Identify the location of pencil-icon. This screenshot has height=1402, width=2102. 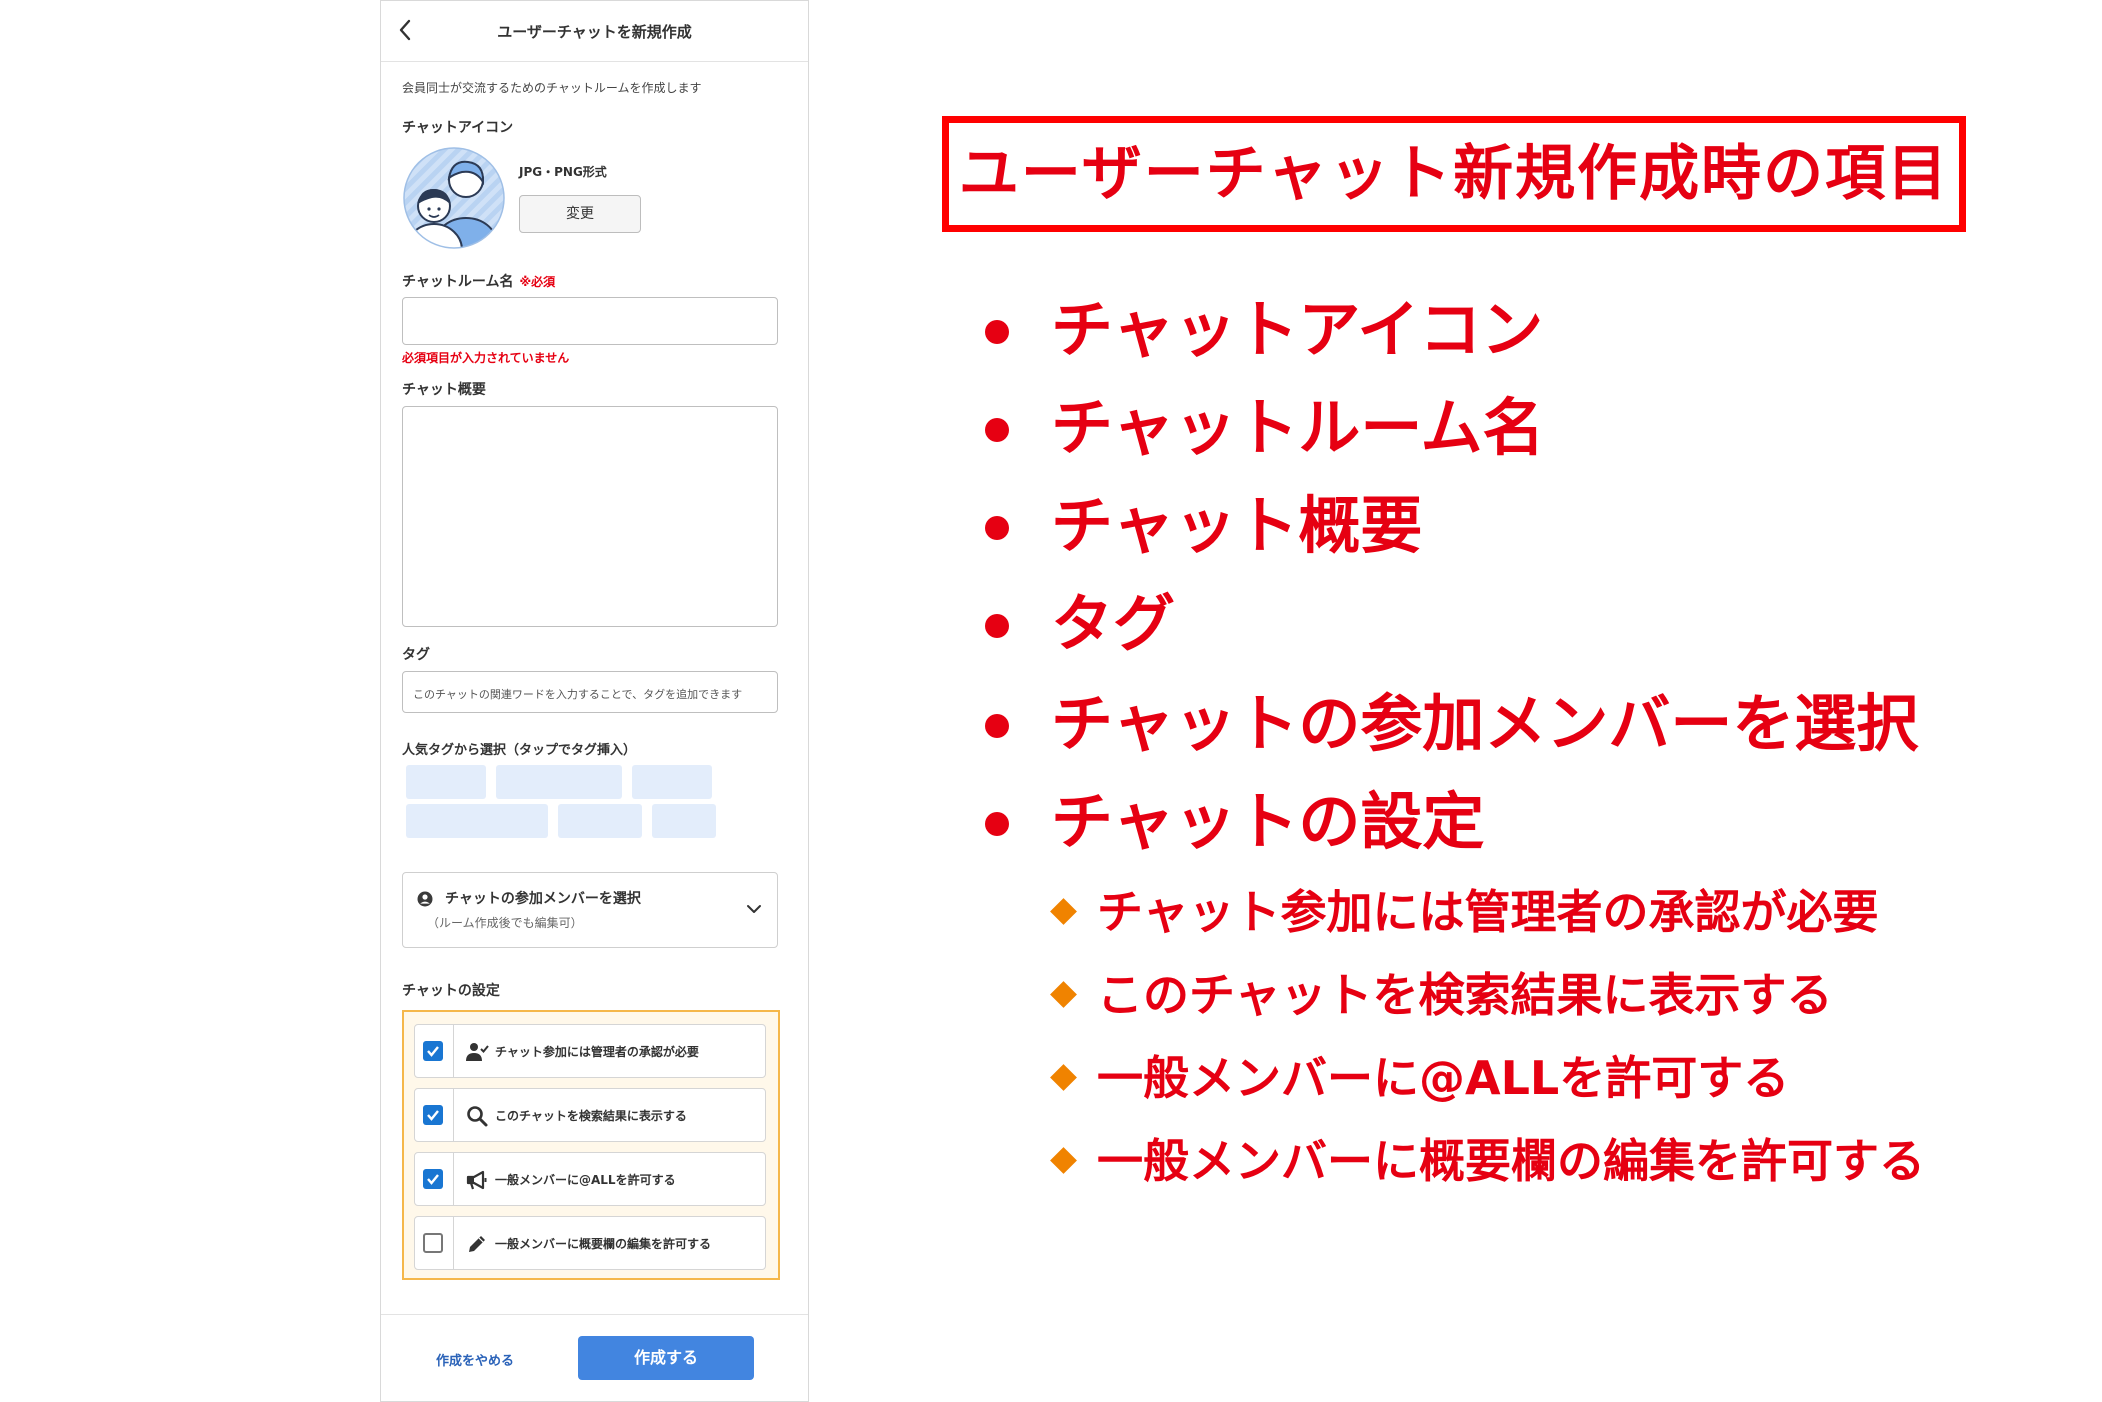
(477, 1244).